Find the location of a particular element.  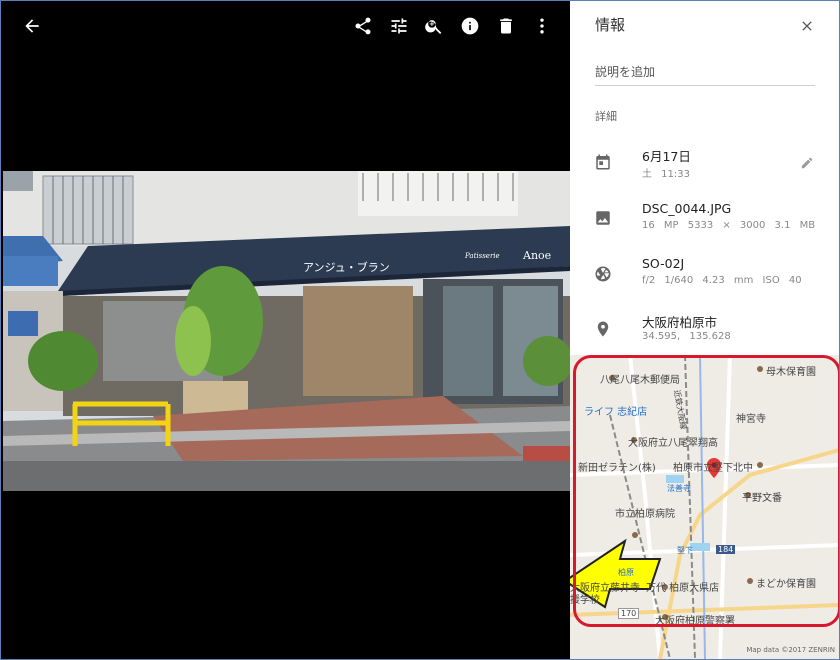

camera-settings: f/2 1/640 4.23 mm ISO 40 is located at coordinates (722, 280).